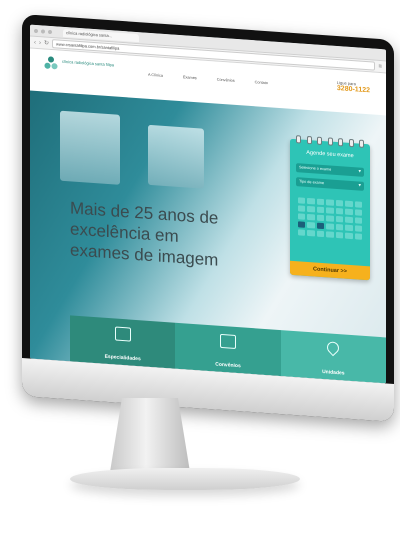 The image size is (400, 551). What do you see at coordinates (36, 30) in the screenshot?
I see `close-dot-icon` at bounding box center [36, 30].